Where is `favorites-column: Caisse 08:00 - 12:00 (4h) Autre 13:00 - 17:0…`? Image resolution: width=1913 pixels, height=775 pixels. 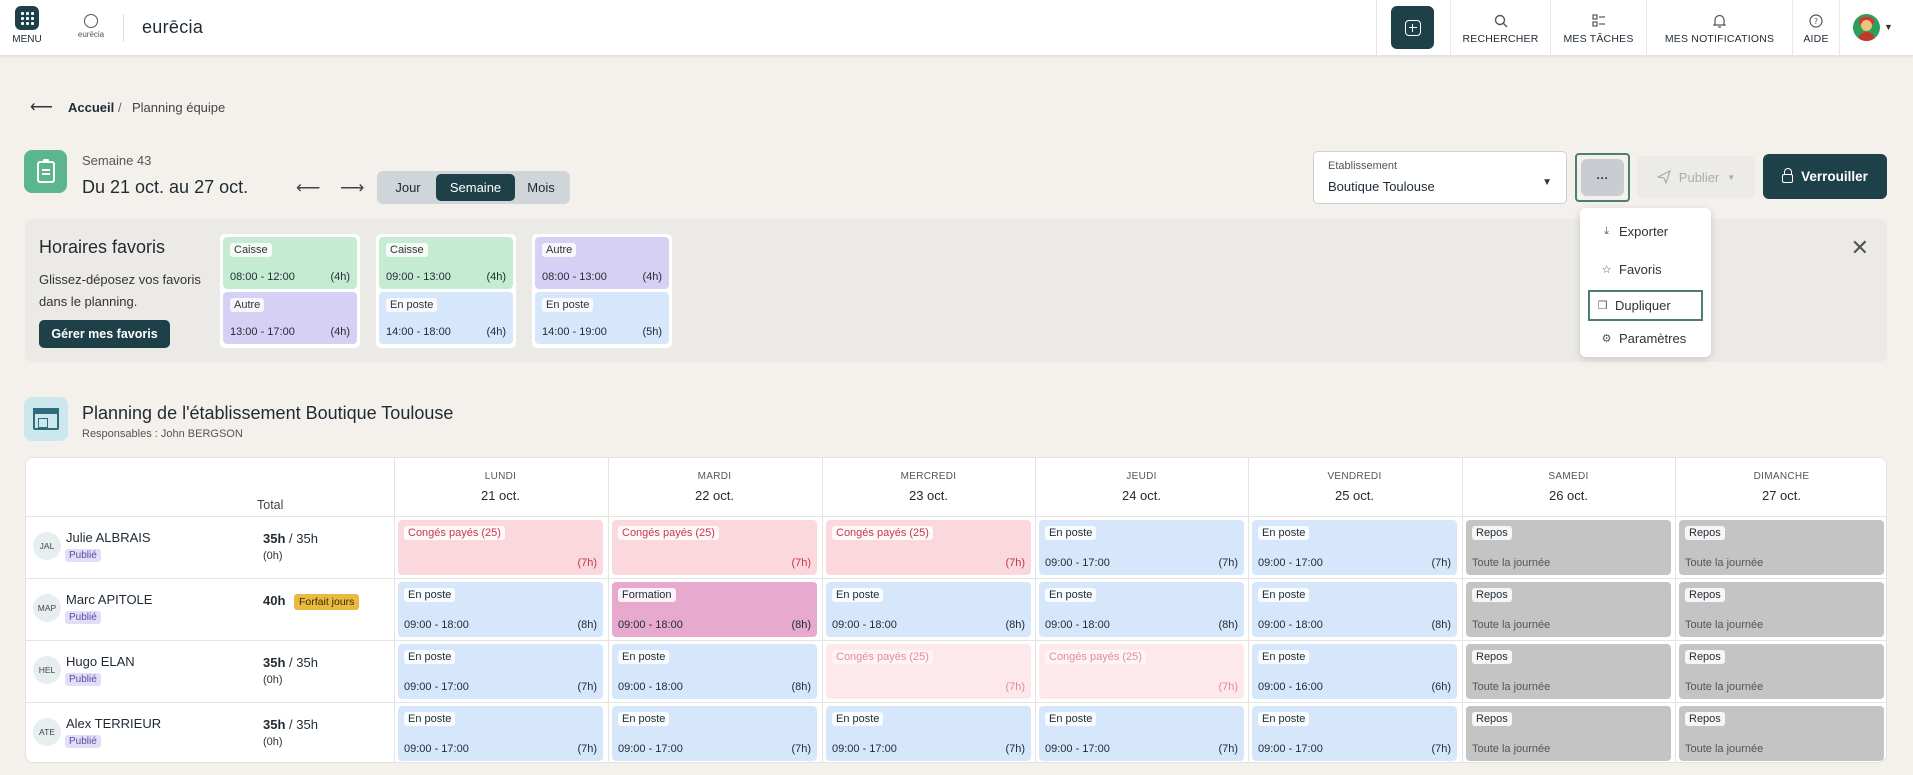 favorites-column: Caisse 08:00 - 12:00 (4h) Autre 13:00 - 17:0… is located at coordinates (290, 291).